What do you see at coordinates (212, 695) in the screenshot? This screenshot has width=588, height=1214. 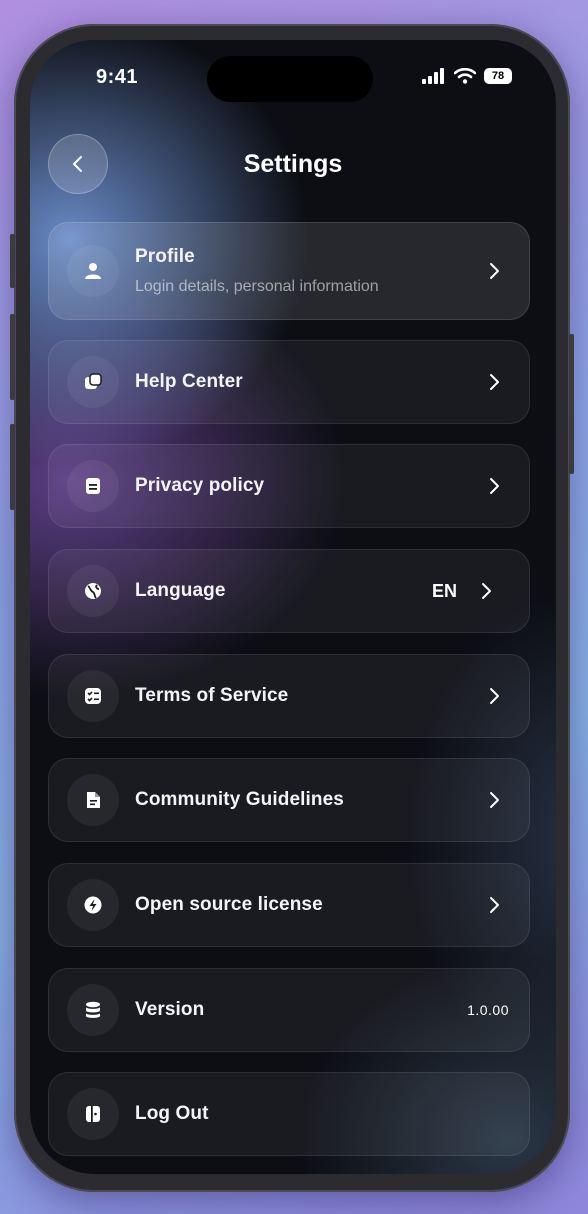 I see `item-label: Terms of Service` at bounding box center [212, 695].